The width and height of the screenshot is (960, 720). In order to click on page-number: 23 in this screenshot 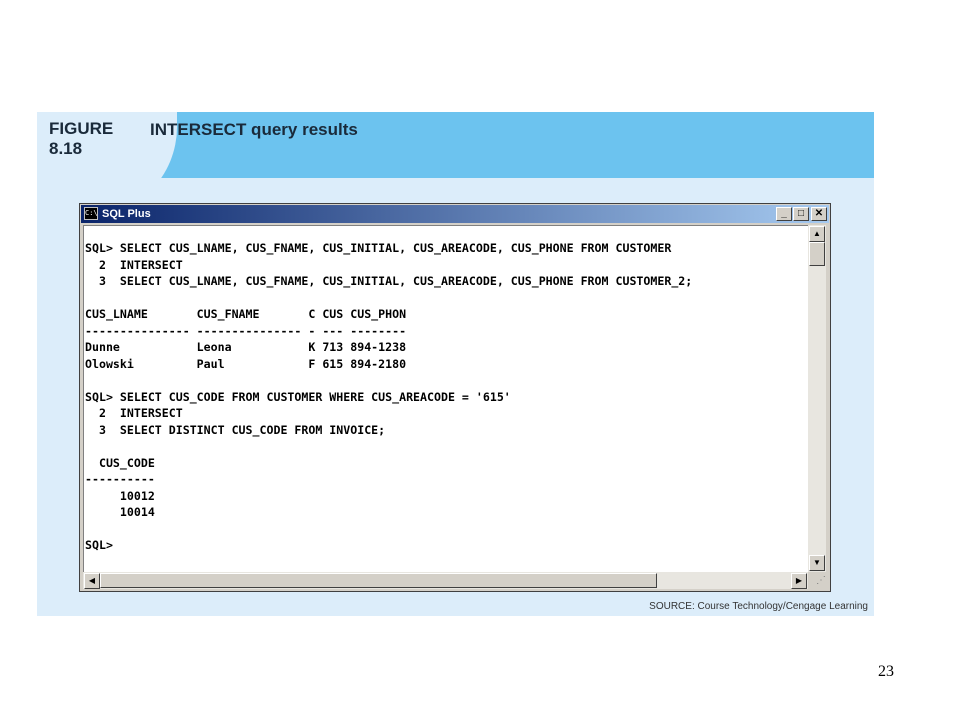, I will do `click(886, 671)`.